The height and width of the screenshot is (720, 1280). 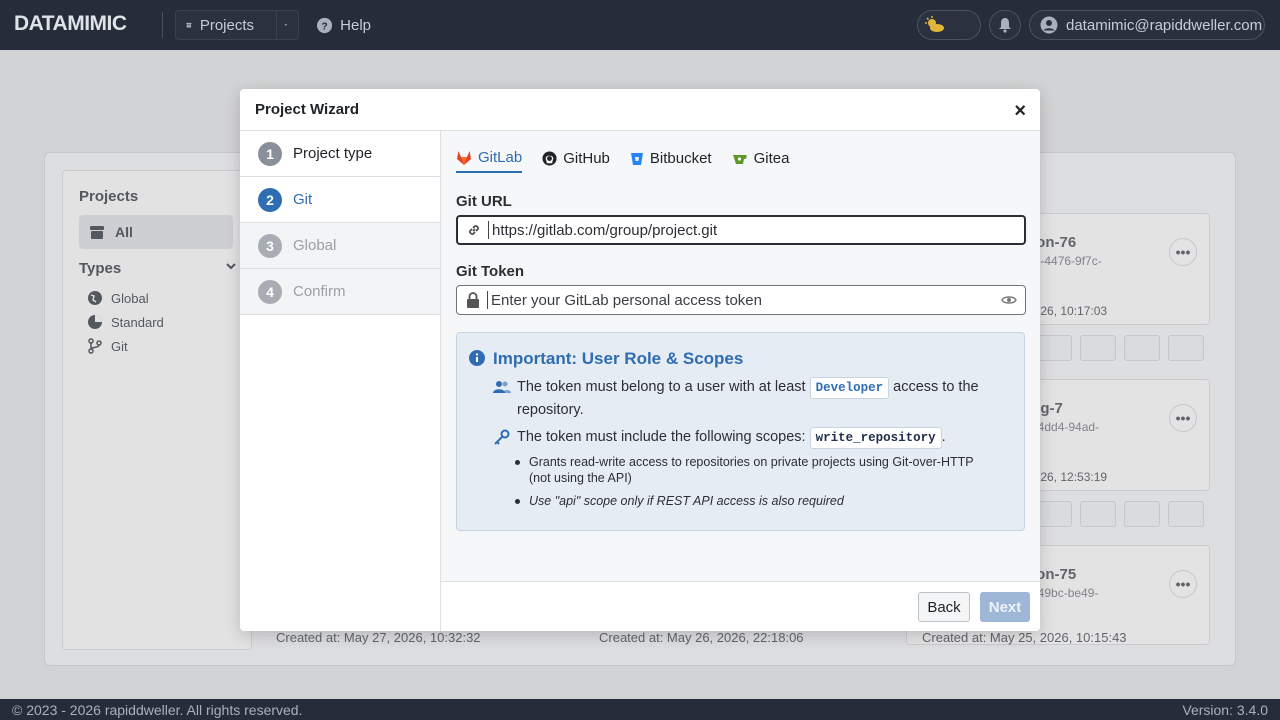 I want to click on key-icon, so click(x=502, y=439).